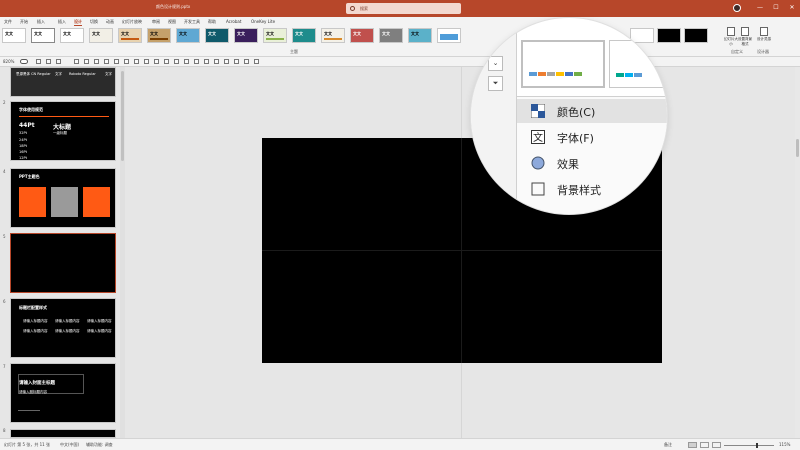 Image resolution: width=800 pixels, height=450 pixels. What do you see at coordinates (403, 8) in the screenshot?
I see `search-box: 搜索` at bounding box center [403, 8].